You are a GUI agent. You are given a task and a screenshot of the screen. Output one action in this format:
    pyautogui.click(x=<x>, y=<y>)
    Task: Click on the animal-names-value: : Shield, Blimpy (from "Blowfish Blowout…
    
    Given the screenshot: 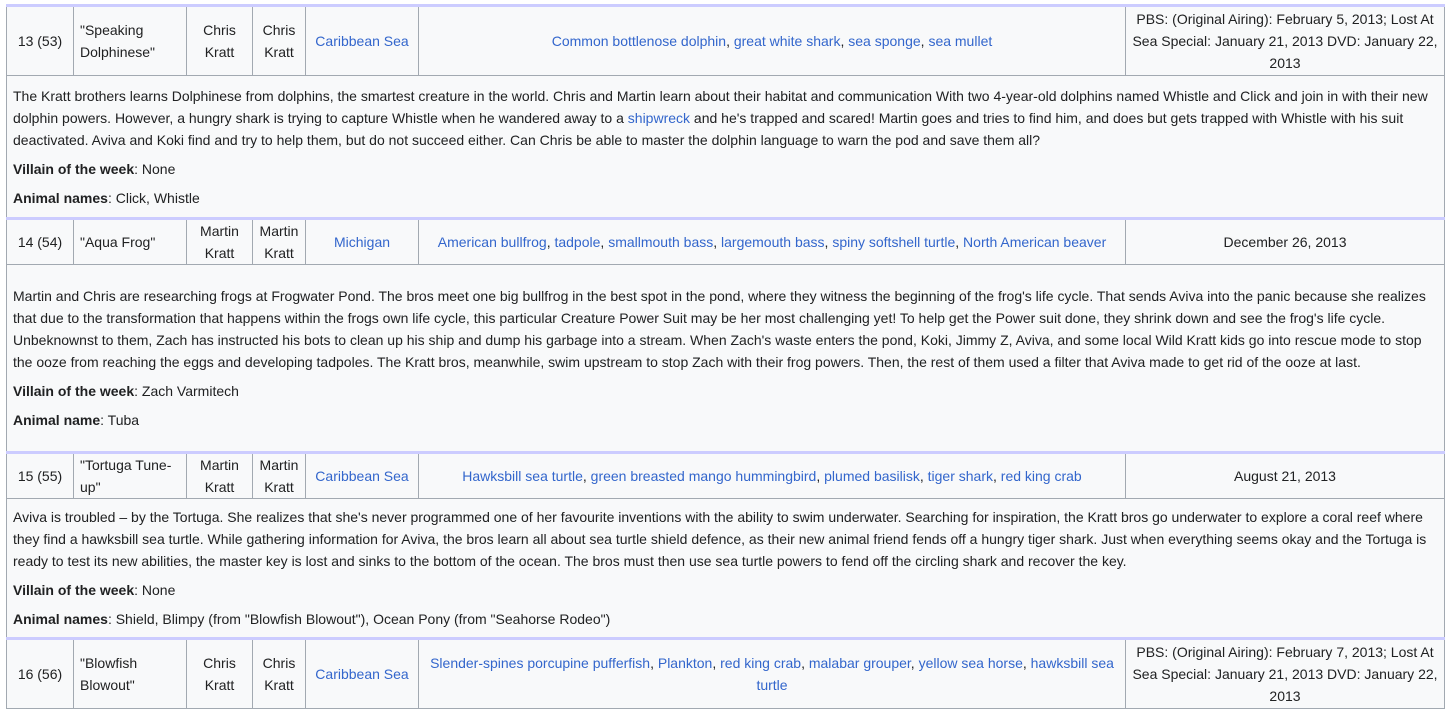 What is the action you would take?
    pyautogui.click(x=359, y=619)
    